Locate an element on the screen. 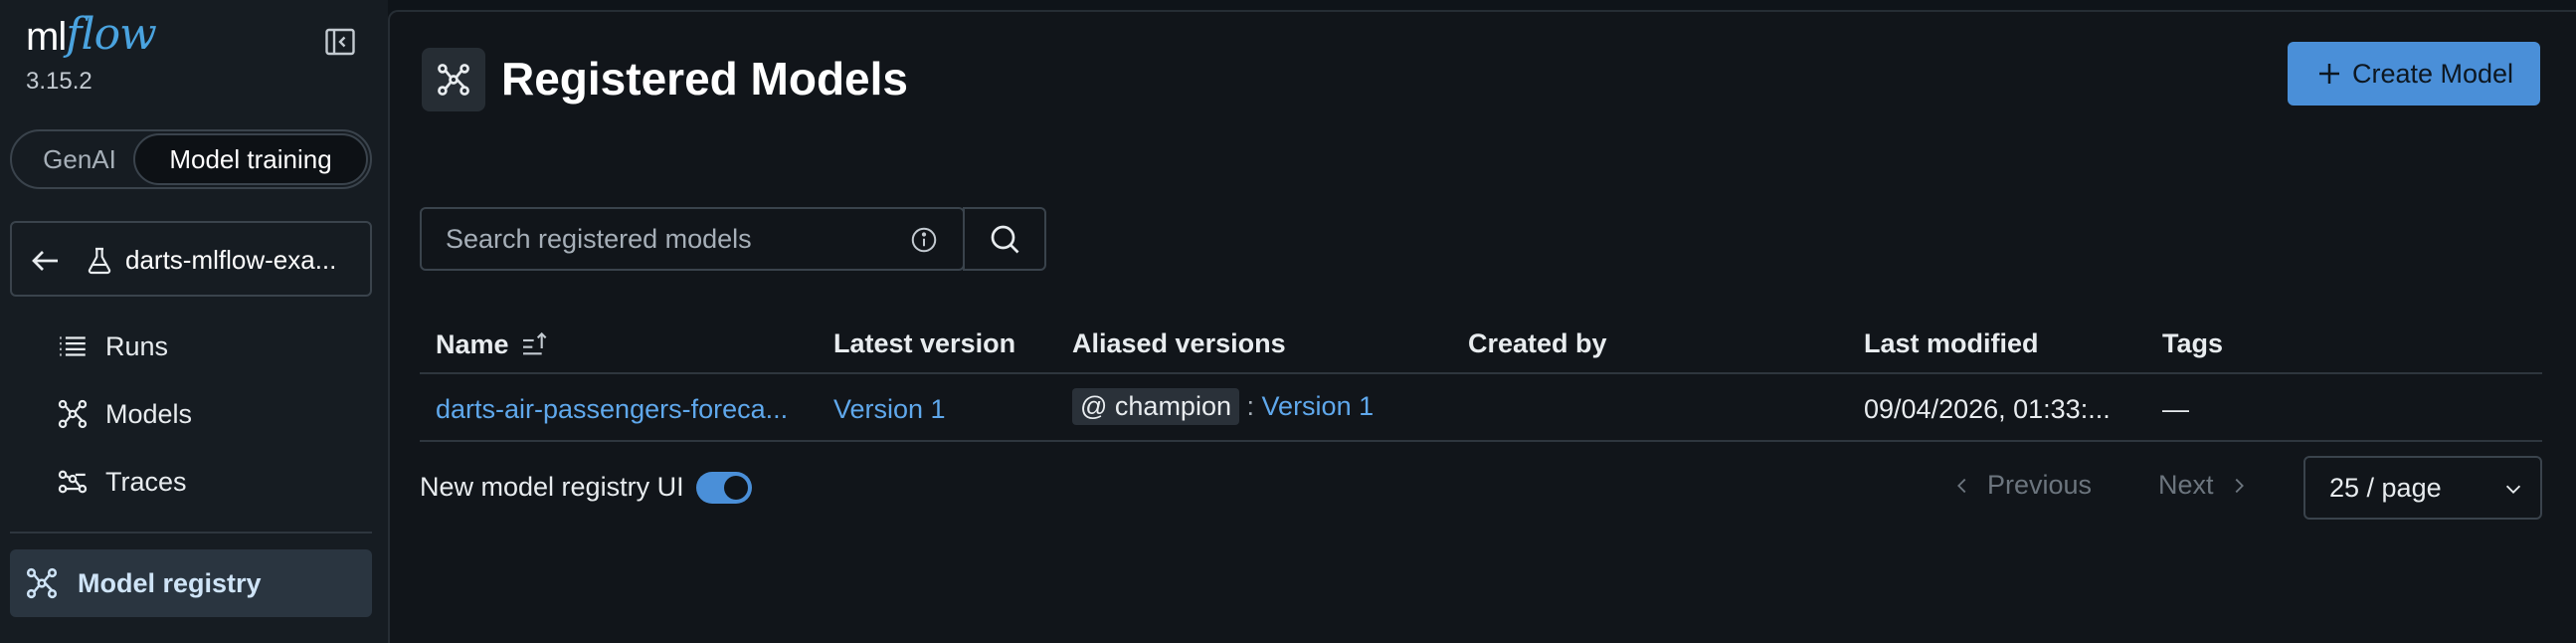 This screenshot has width=2576, height=643. column-header-latest-version: Latest version is located at coordinates (924, 343).